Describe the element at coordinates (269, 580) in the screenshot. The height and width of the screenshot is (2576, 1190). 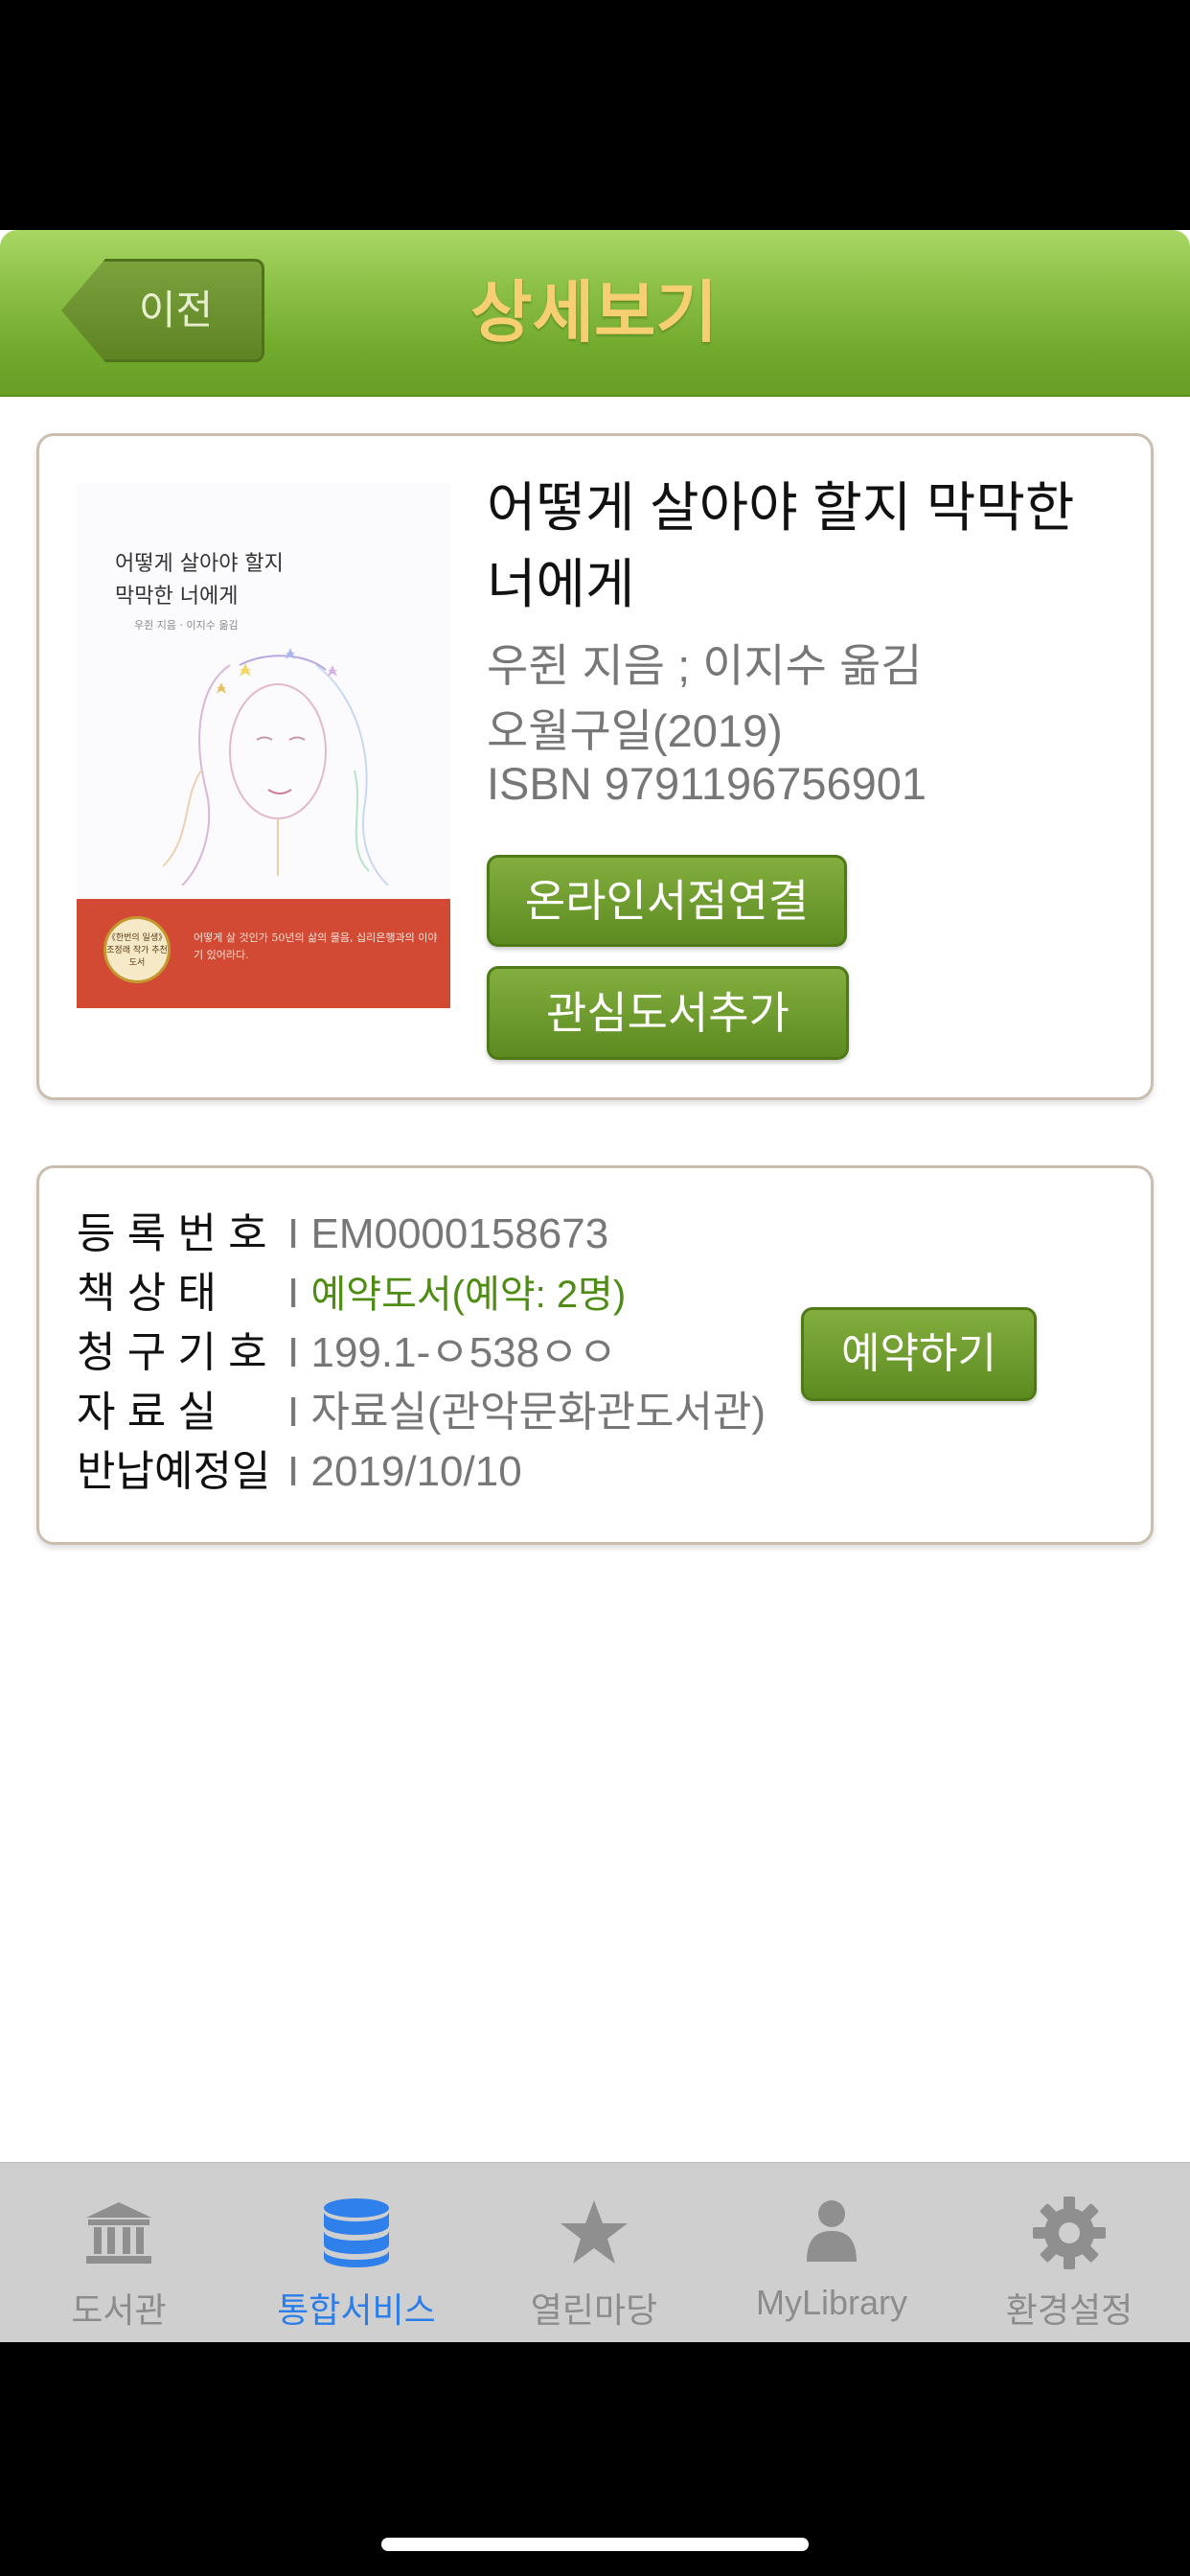
I see `cover-title: 어떻게 살아야 할지 막막한 너에게` at that location.